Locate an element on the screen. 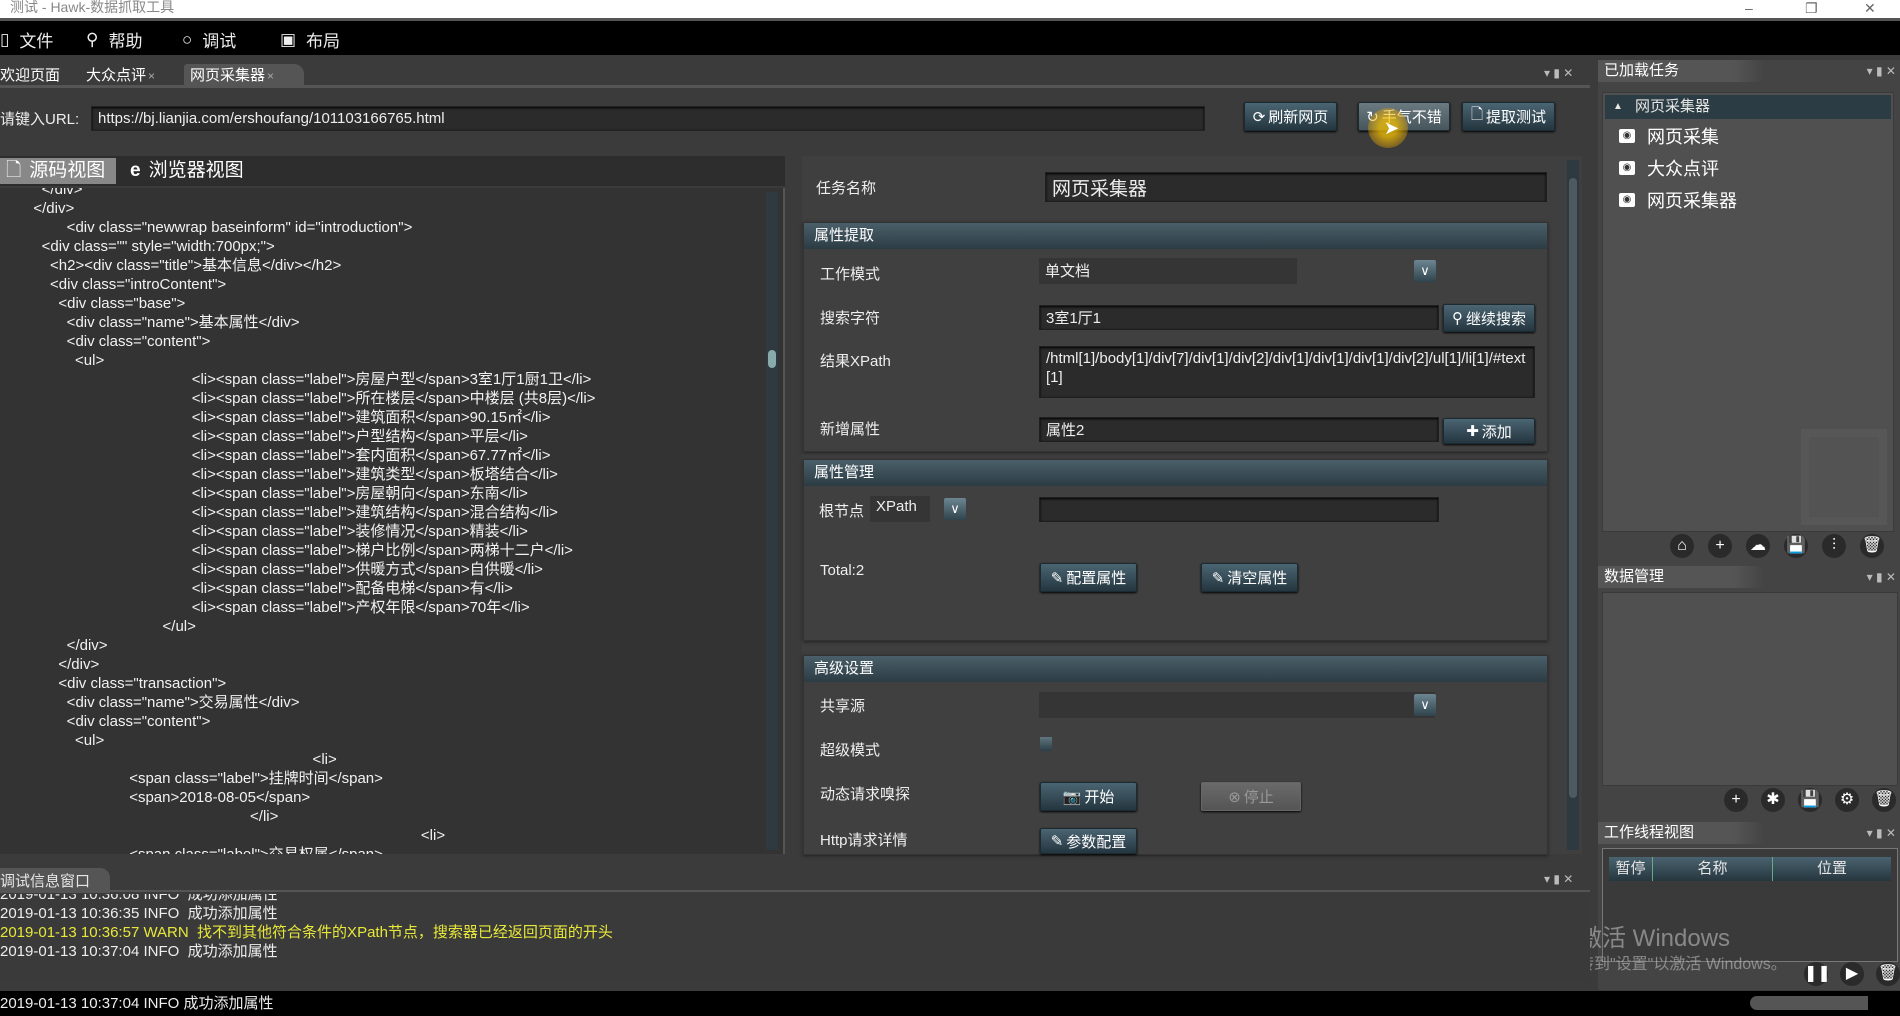  home-icon: ⌂ is located at coordinates (1682, 546).